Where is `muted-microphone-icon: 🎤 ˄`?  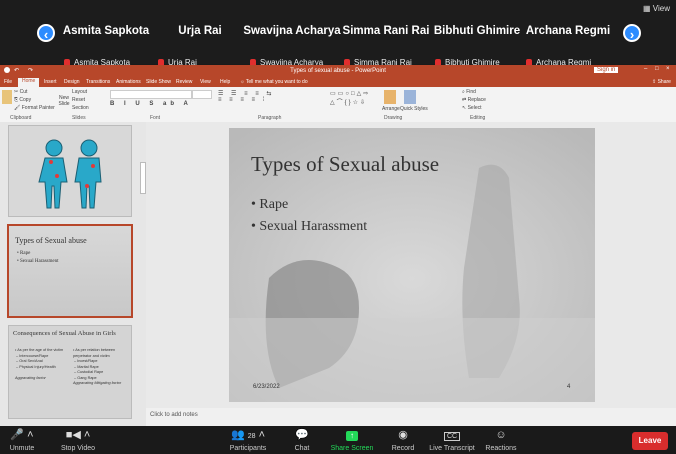
muted-microphone-icon: 🎤 ˄ is located at coordinates (22, 435).